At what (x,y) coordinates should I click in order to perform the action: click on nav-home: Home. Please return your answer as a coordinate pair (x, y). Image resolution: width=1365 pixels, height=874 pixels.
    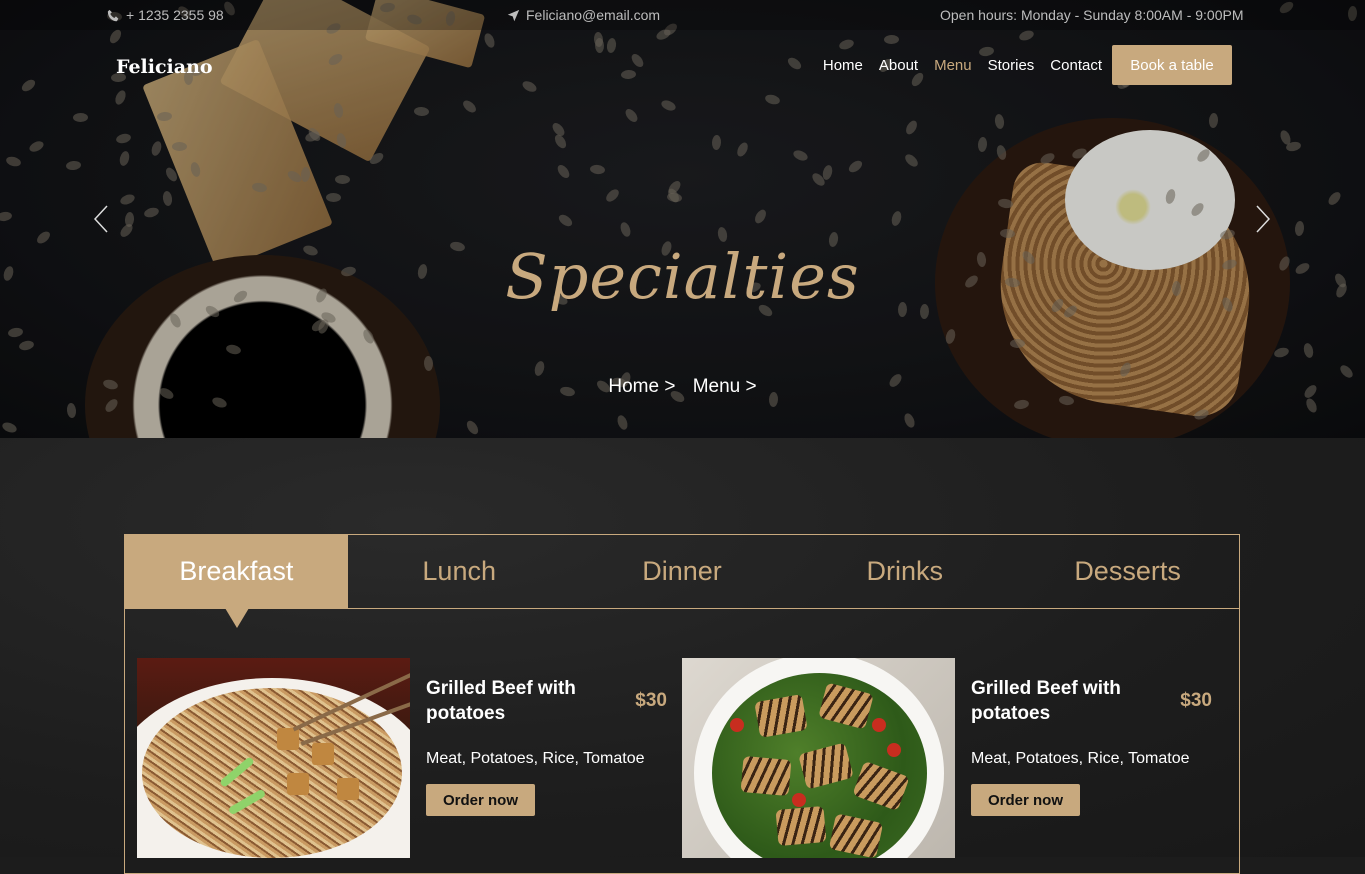
    Looking at the image, I should click on (843, 65).